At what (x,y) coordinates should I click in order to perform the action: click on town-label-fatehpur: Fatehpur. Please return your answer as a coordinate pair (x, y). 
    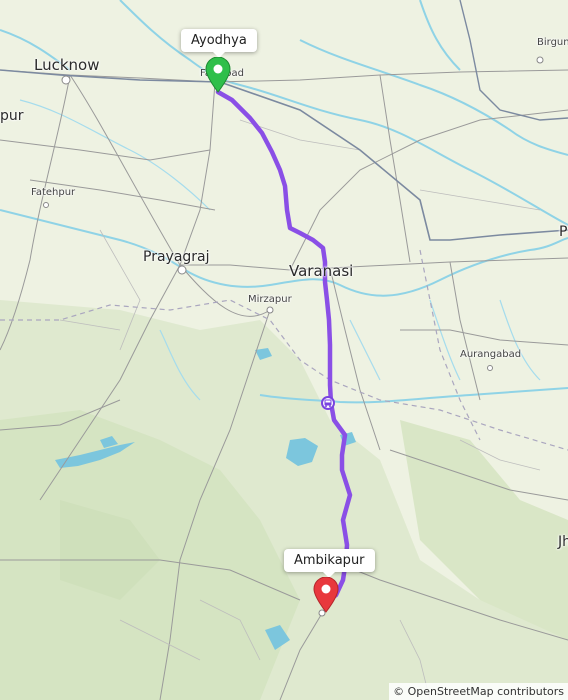
    Looking at the image, I should click on (53, 192).